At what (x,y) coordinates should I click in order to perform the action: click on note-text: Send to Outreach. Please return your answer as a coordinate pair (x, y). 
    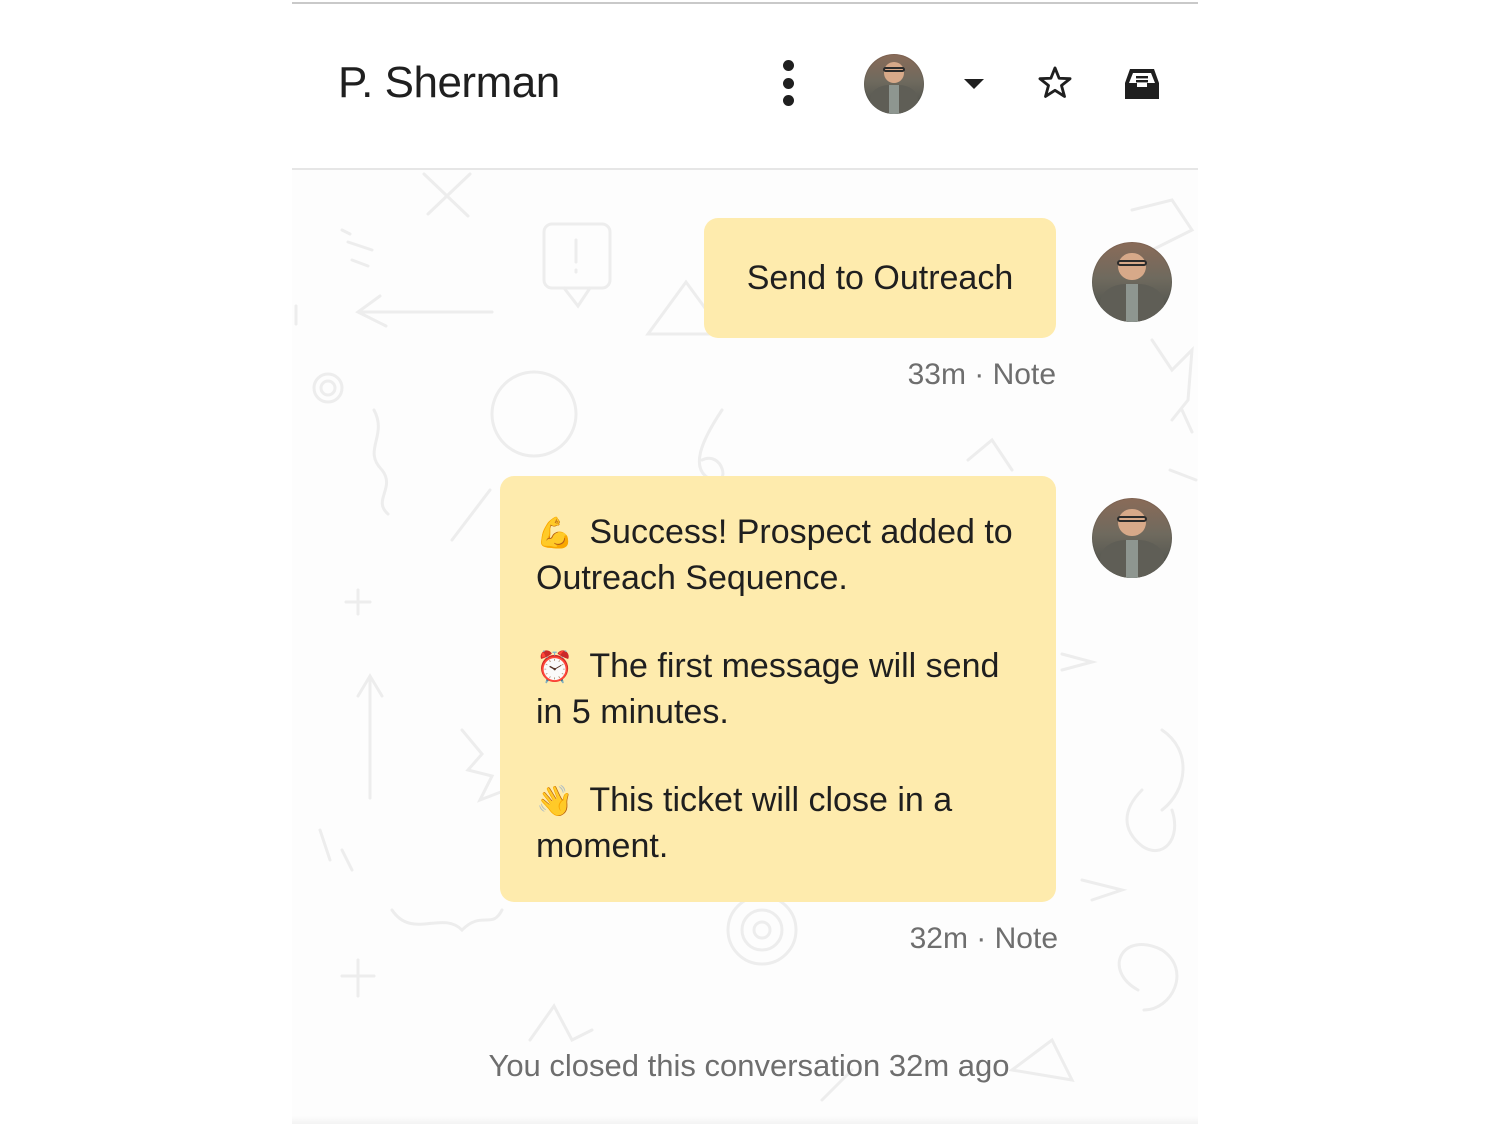
    Looking at the image, I should click on (880, 278).